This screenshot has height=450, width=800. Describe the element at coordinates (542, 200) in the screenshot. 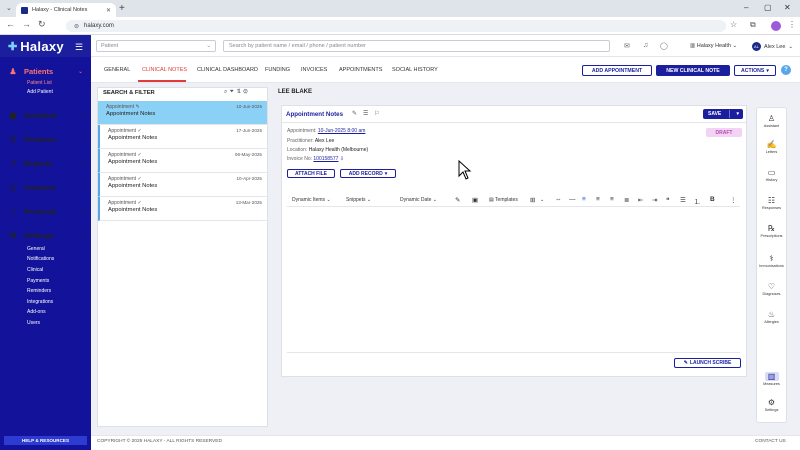

I see `chevron-down-icon: ⌄` at that location.